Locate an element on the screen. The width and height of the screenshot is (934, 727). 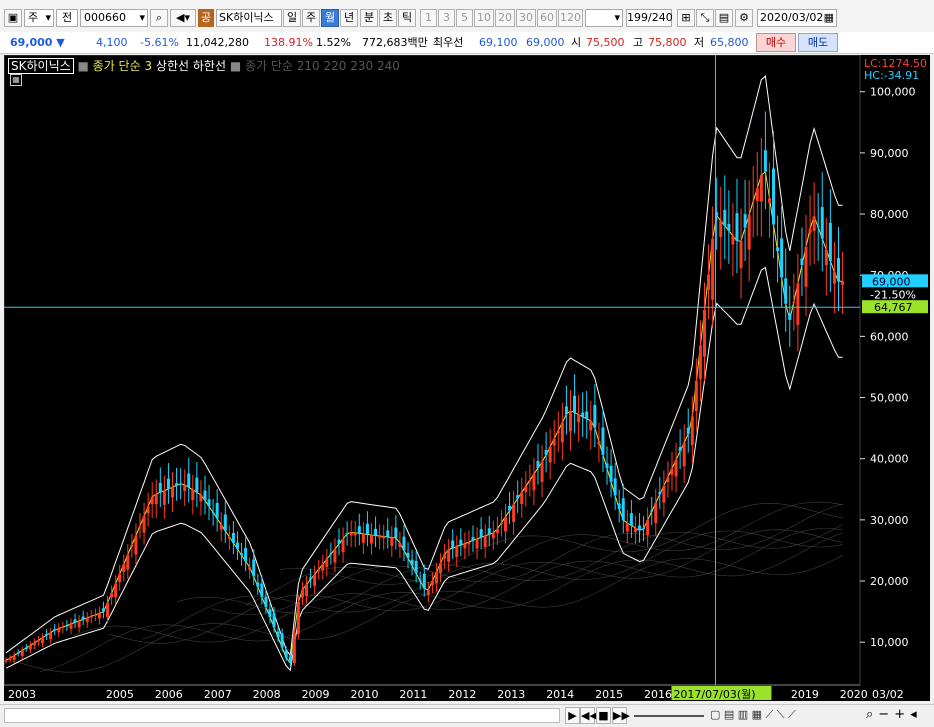
y-tick-label: 20,000 is located at coordinates (889, 581).